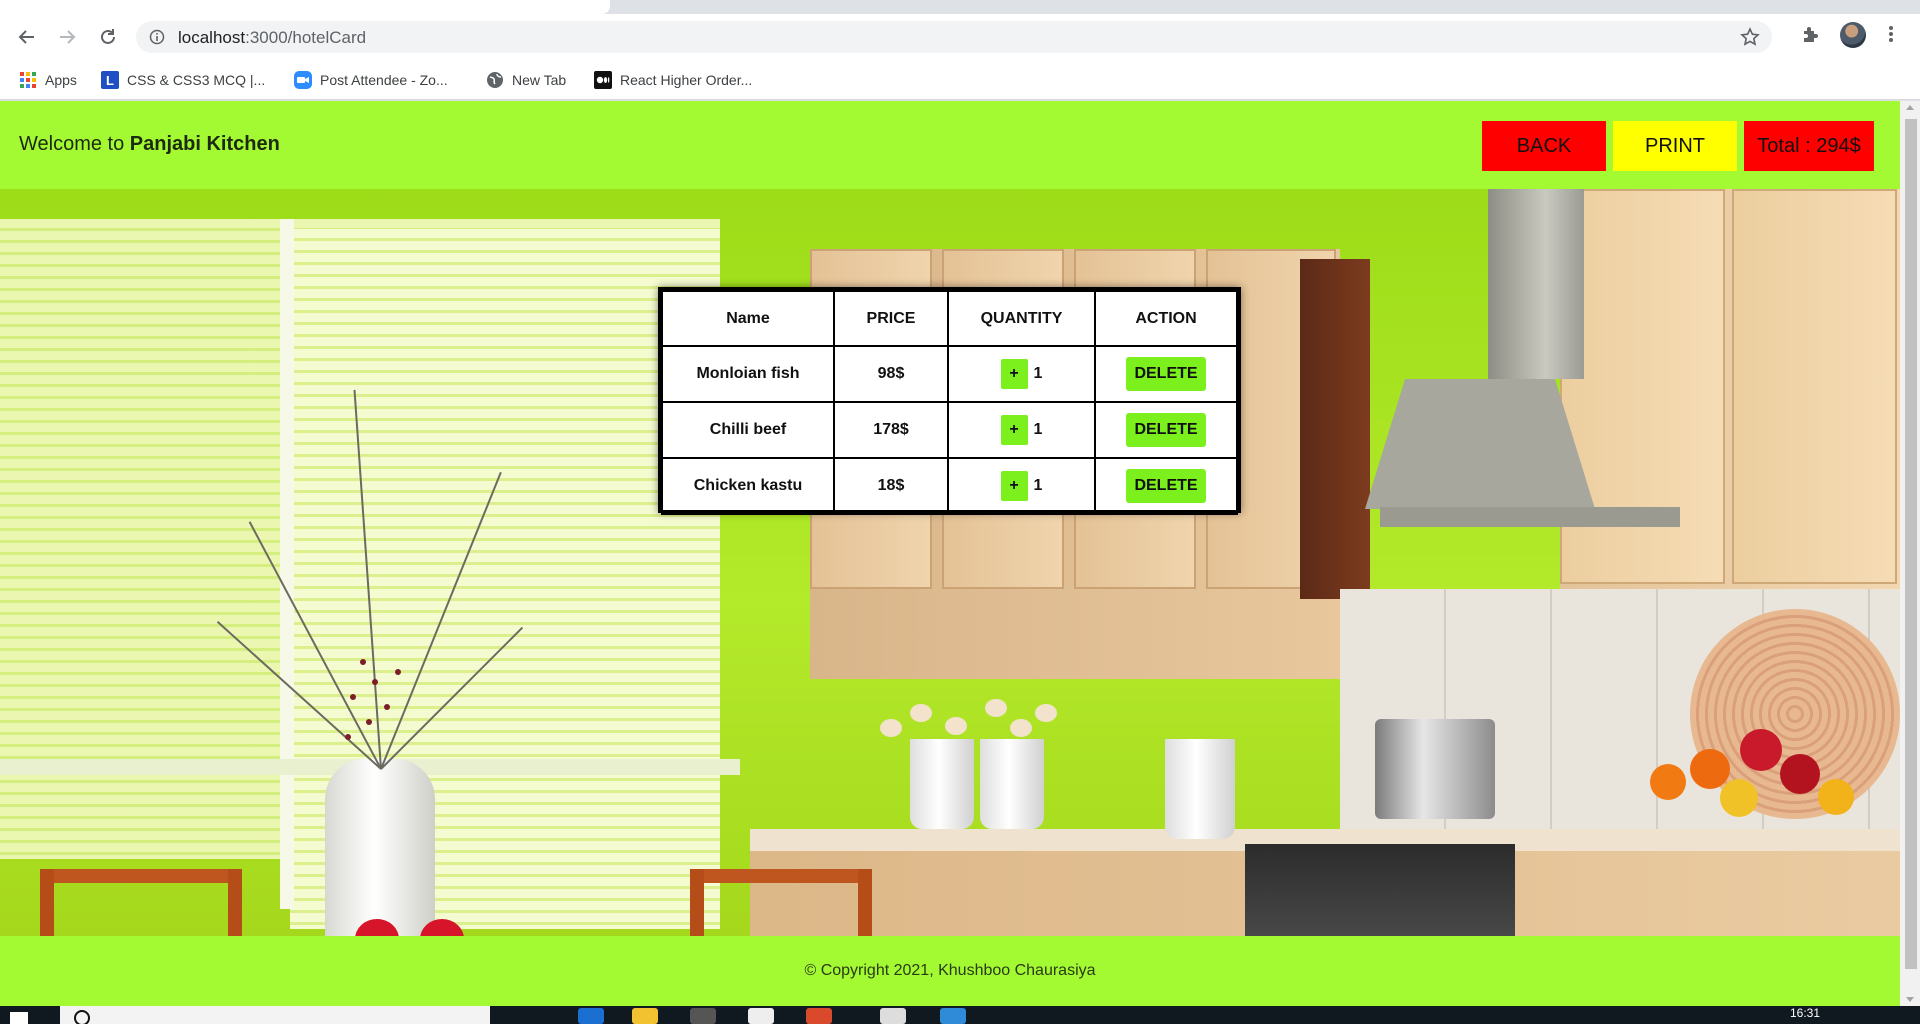 Image resolution: width=1920 pixels, height=1024 pixels. I want to click on page-scrollbar, so click(1910, 553).